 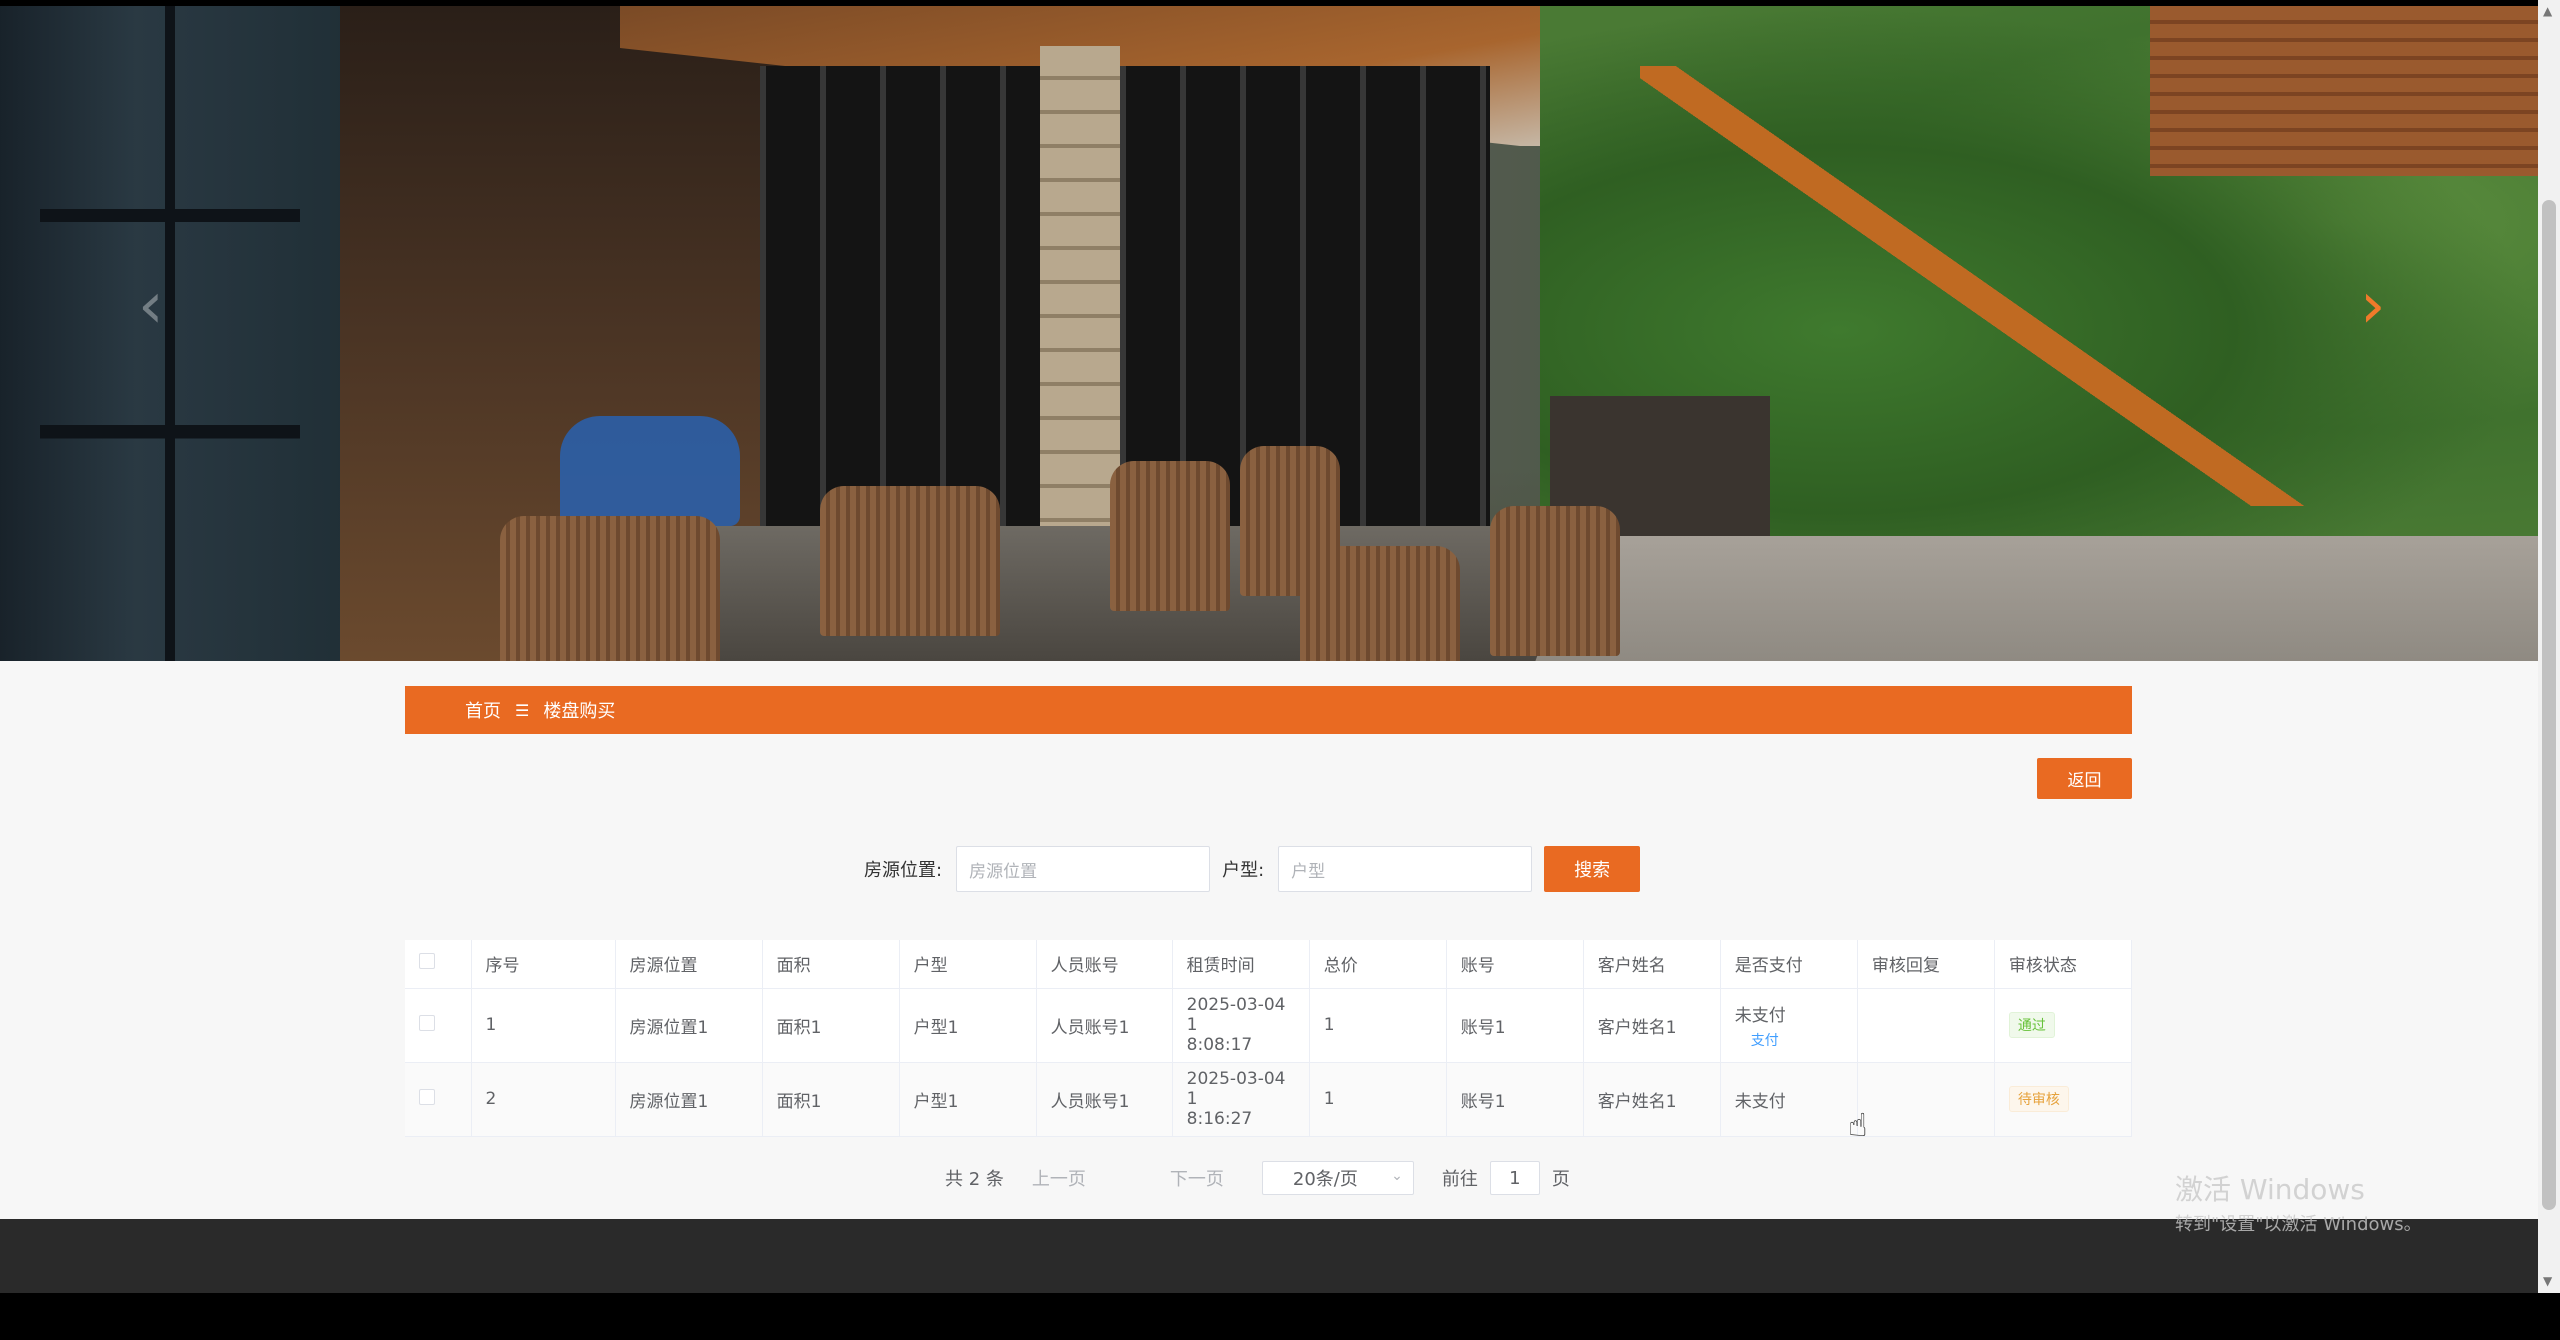 What do you see at coordinates (1789, 1099) in the screenshot?
I see `cell-paid: 未支付` at bounding box center [1789, 1099].